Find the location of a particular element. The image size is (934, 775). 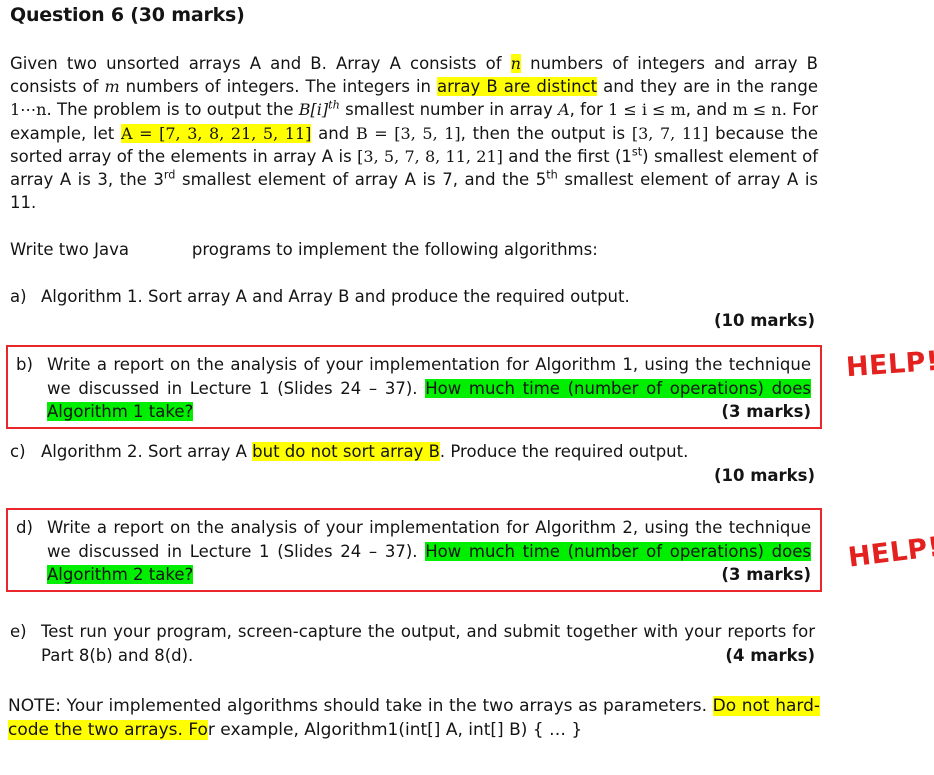

item-c-marks: (10 marks) is located at coordinates (764, 475).